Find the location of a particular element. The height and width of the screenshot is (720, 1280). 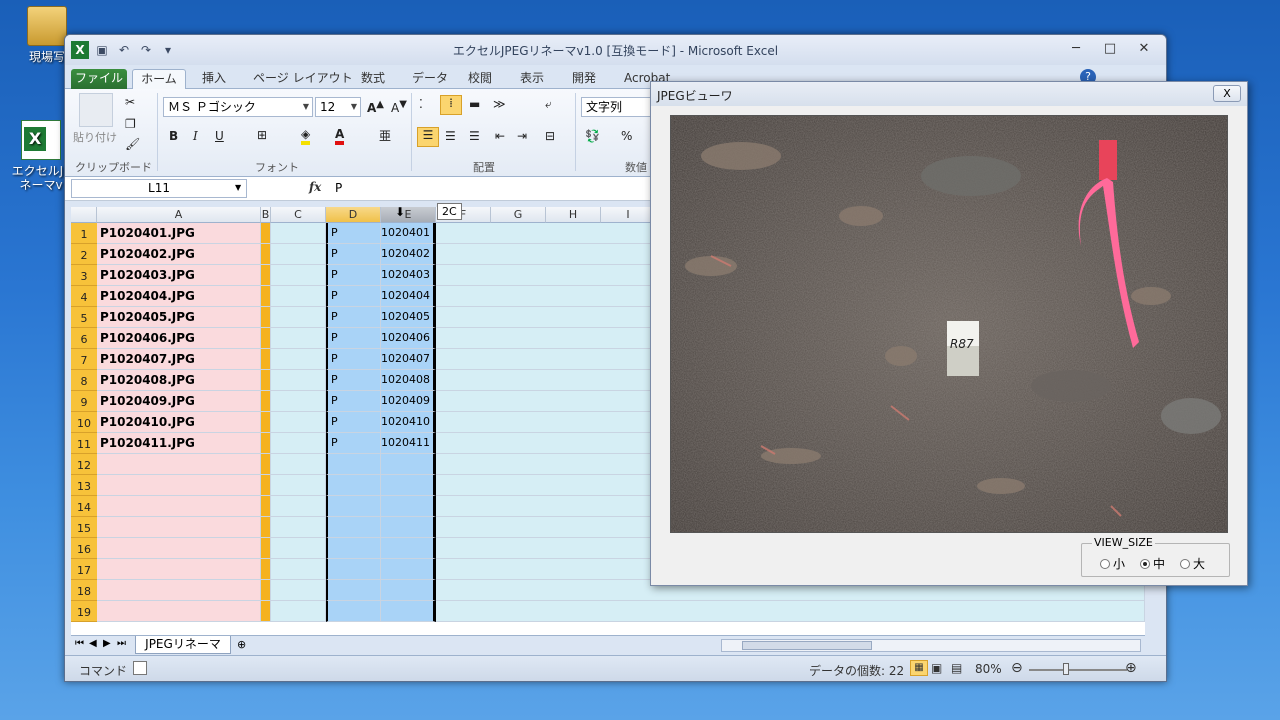

cell-e: 1020410 is located at coordinates (408, 422).